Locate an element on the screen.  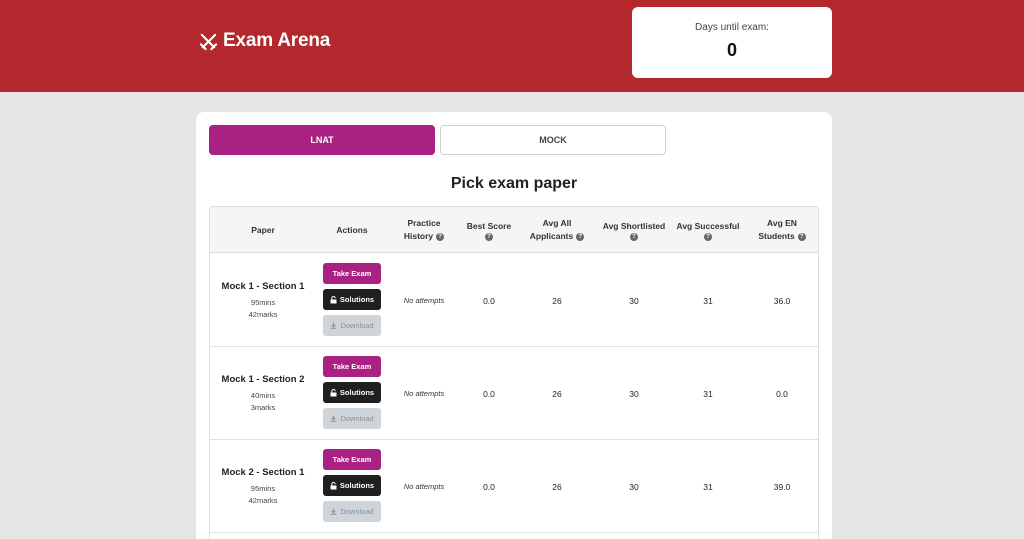
tab-mock: MOCK is located at coordinates (553, 140).